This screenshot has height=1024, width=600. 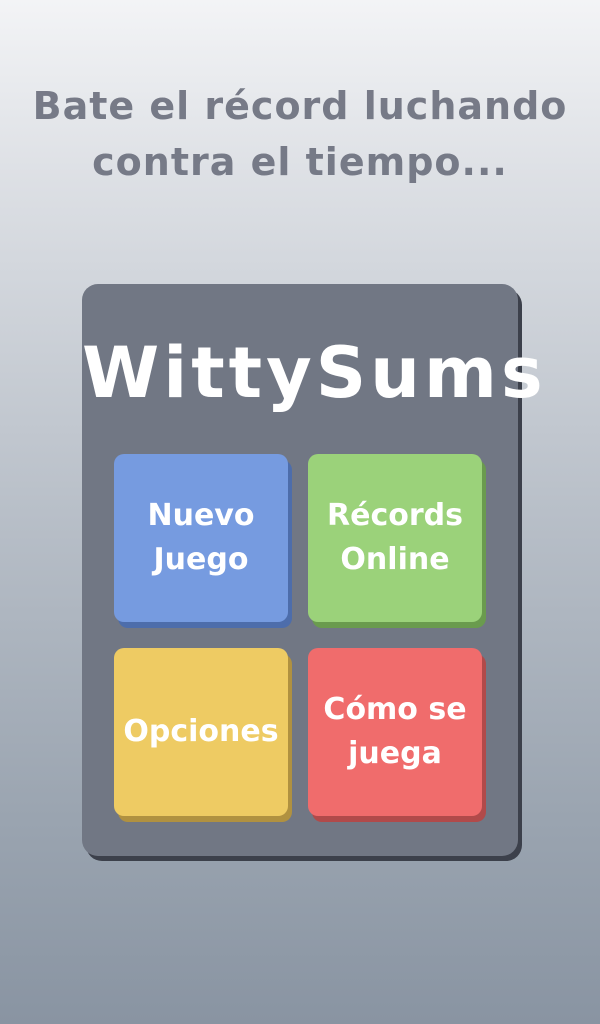 What do you see at coordinates (300, 106) in the screenshot?
I see `tagline-line-1: Bate el récord luchando` at bounding box center [300, 106].